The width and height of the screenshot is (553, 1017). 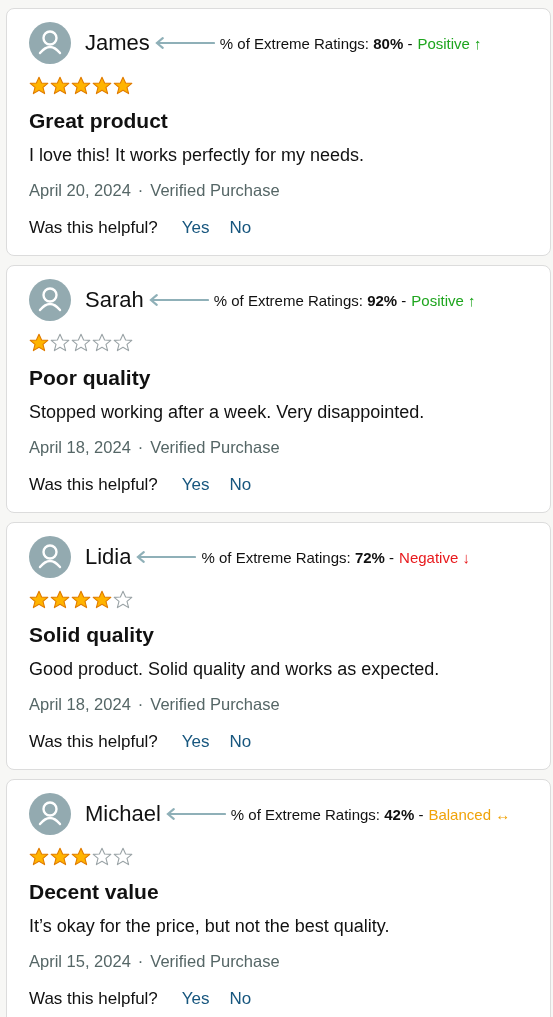 I want to click on review-text: Stopped working after a week. Very disappointed., so click(x=227, y=412).